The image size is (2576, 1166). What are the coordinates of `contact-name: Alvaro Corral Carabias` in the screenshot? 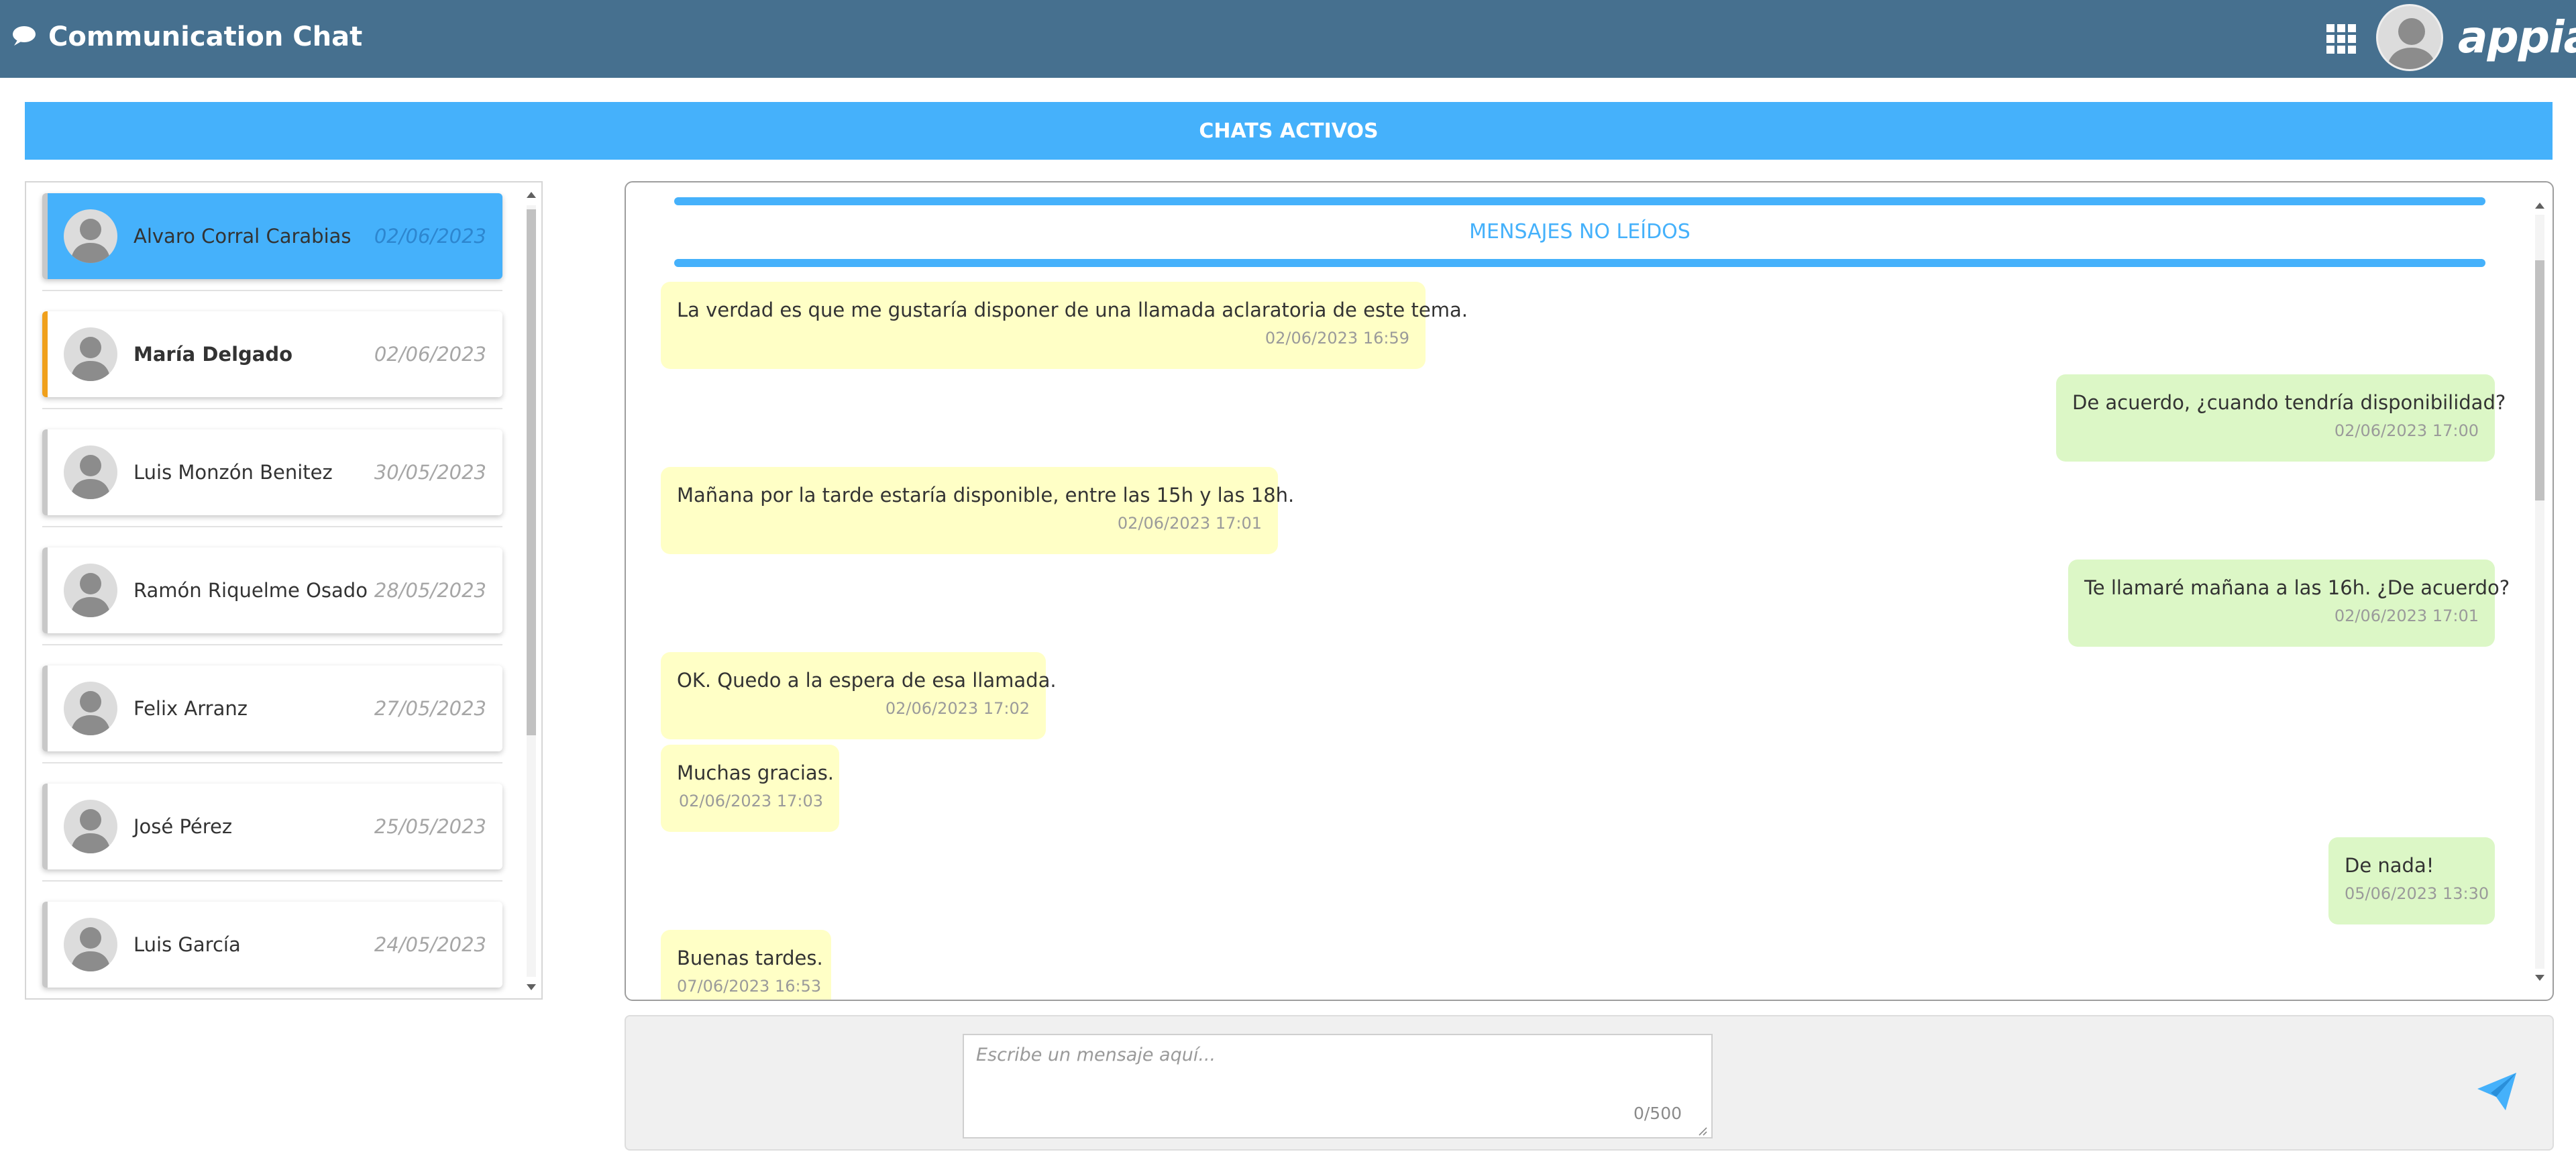 It's located at (242, 236).